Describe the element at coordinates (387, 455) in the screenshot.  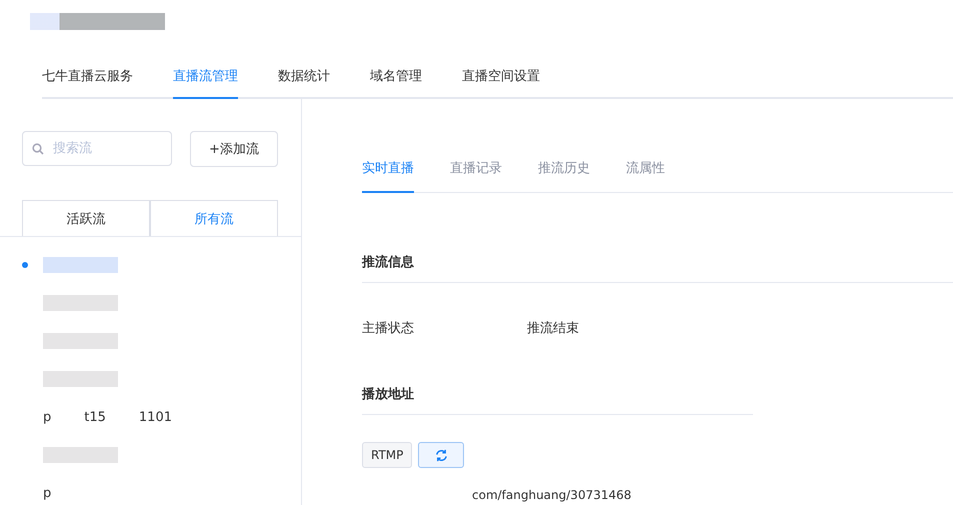
I see `protocol-button: RTMP` at that location.